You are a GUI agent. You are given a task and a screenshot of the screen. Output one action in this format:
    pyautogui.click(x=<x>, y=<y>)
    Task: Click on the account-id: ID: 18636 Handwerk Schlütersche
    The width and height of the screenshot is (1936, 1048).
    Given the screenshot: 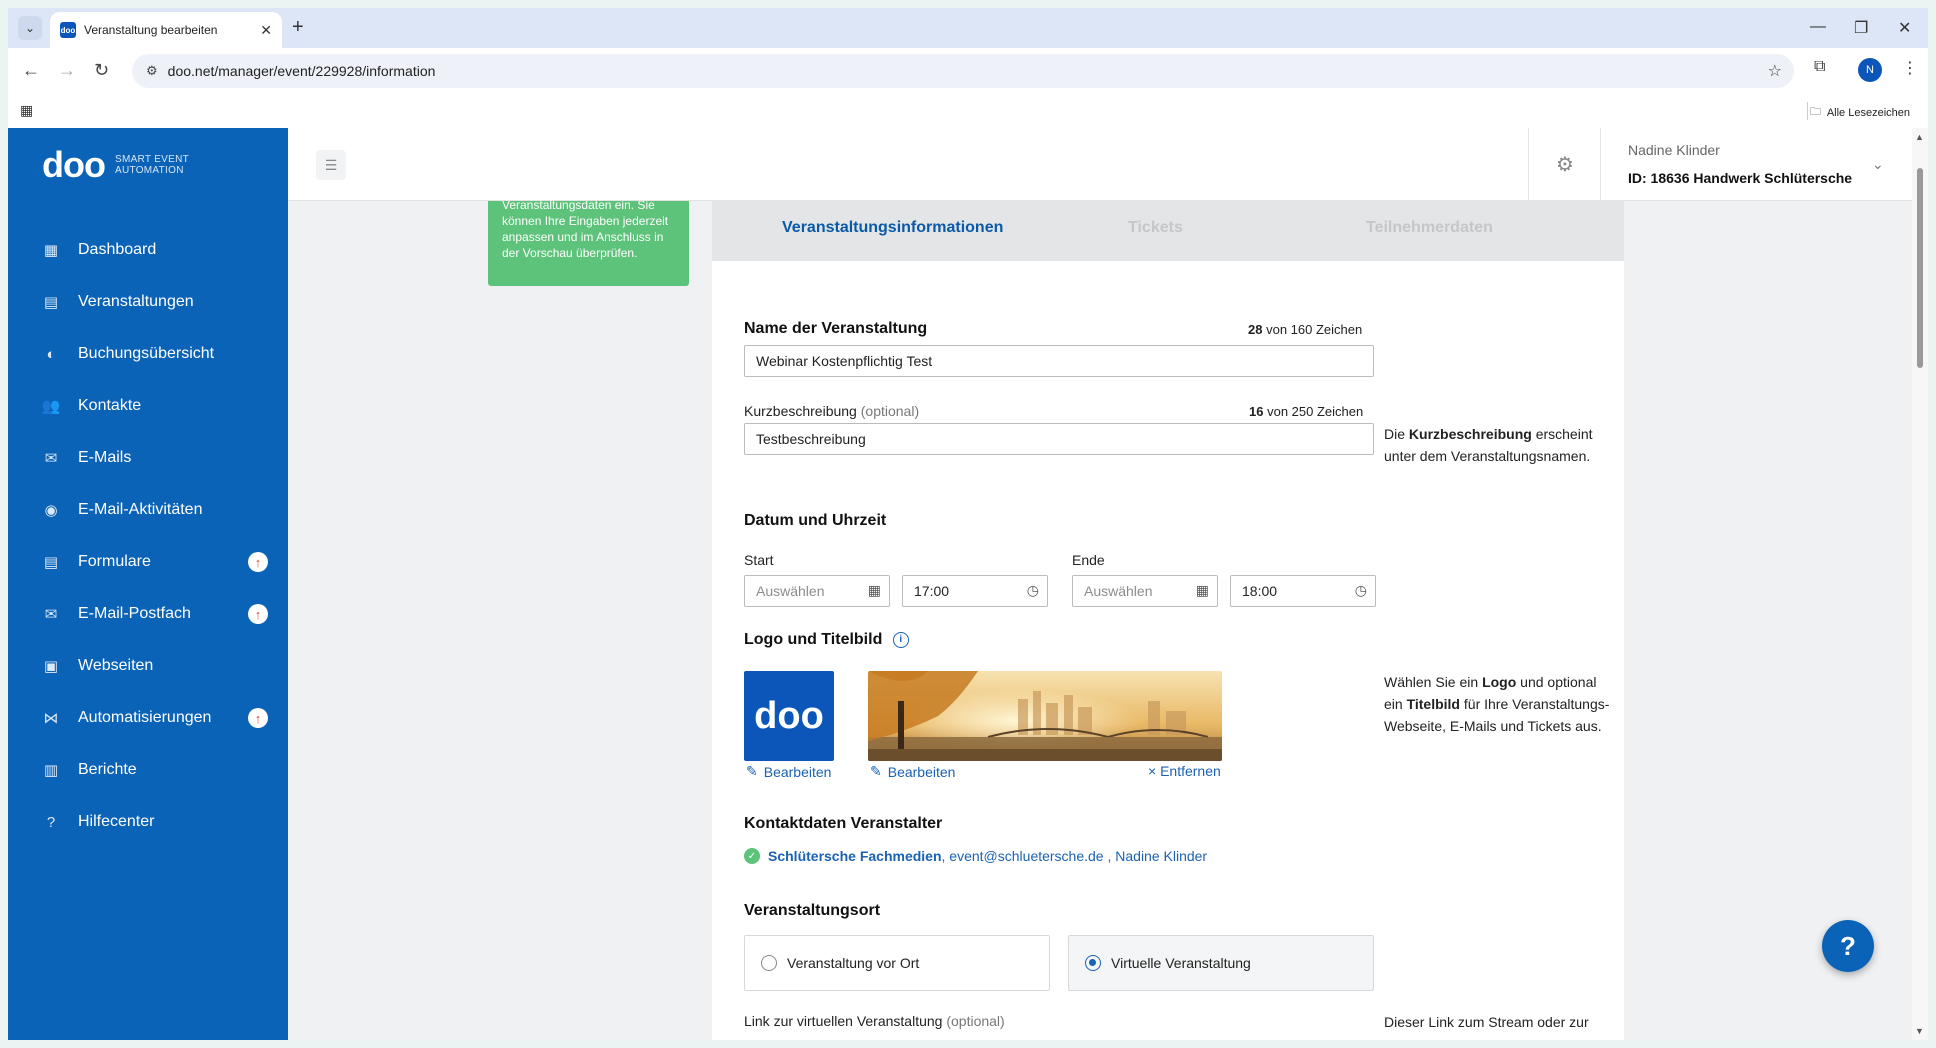 What is the action you would take?
    pyautogui.click(x=1740, y=178)
    